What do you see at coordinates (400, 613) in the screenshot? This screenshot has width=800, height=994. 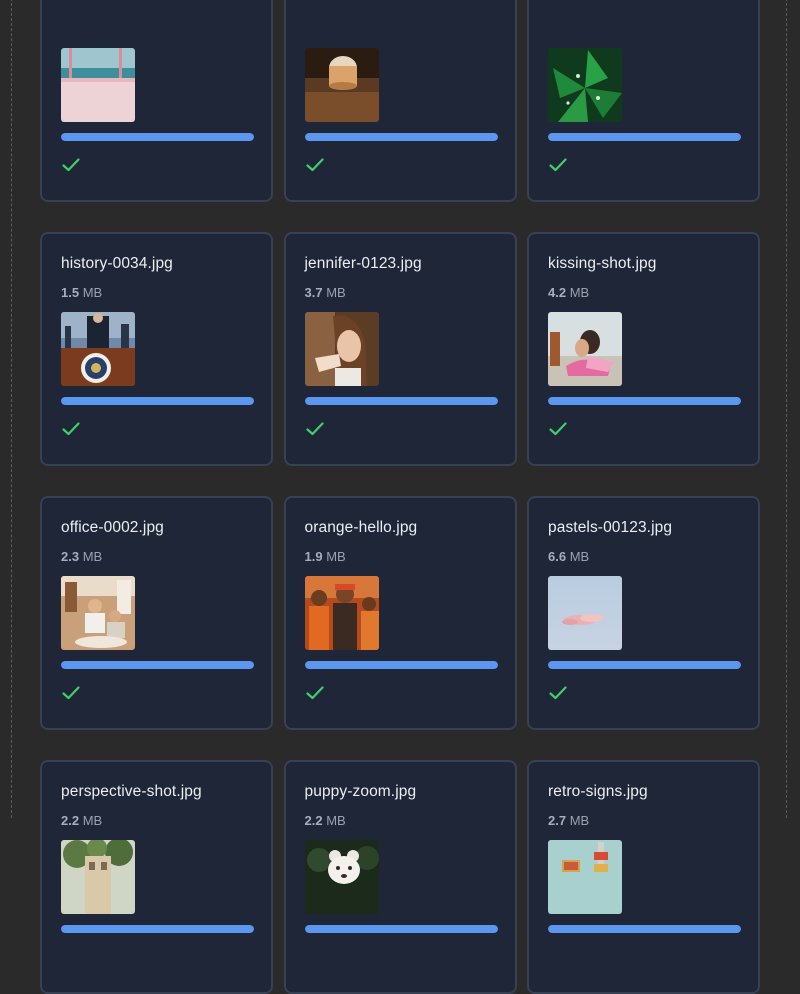 I see `file-card: orange-hello.jpg 1.9 MB` at bounding box center [400, 613].